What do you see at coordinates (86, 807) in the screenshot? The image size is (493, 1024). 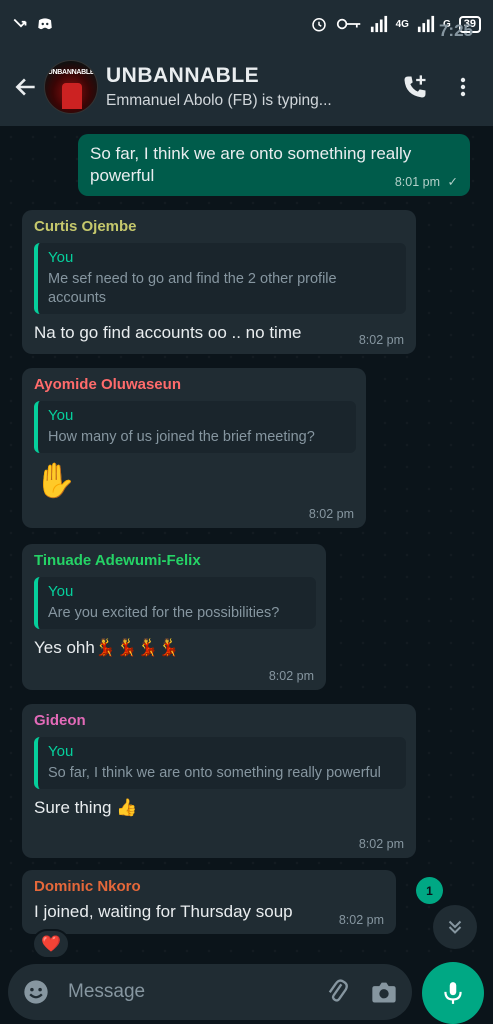 I see `message-text: Sure thing 👍` at bounding box center [86, 807].